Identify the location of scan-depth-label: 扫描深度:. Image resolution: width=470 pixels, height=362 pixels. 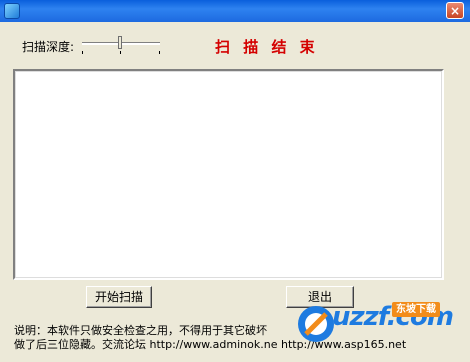
(48, 47).